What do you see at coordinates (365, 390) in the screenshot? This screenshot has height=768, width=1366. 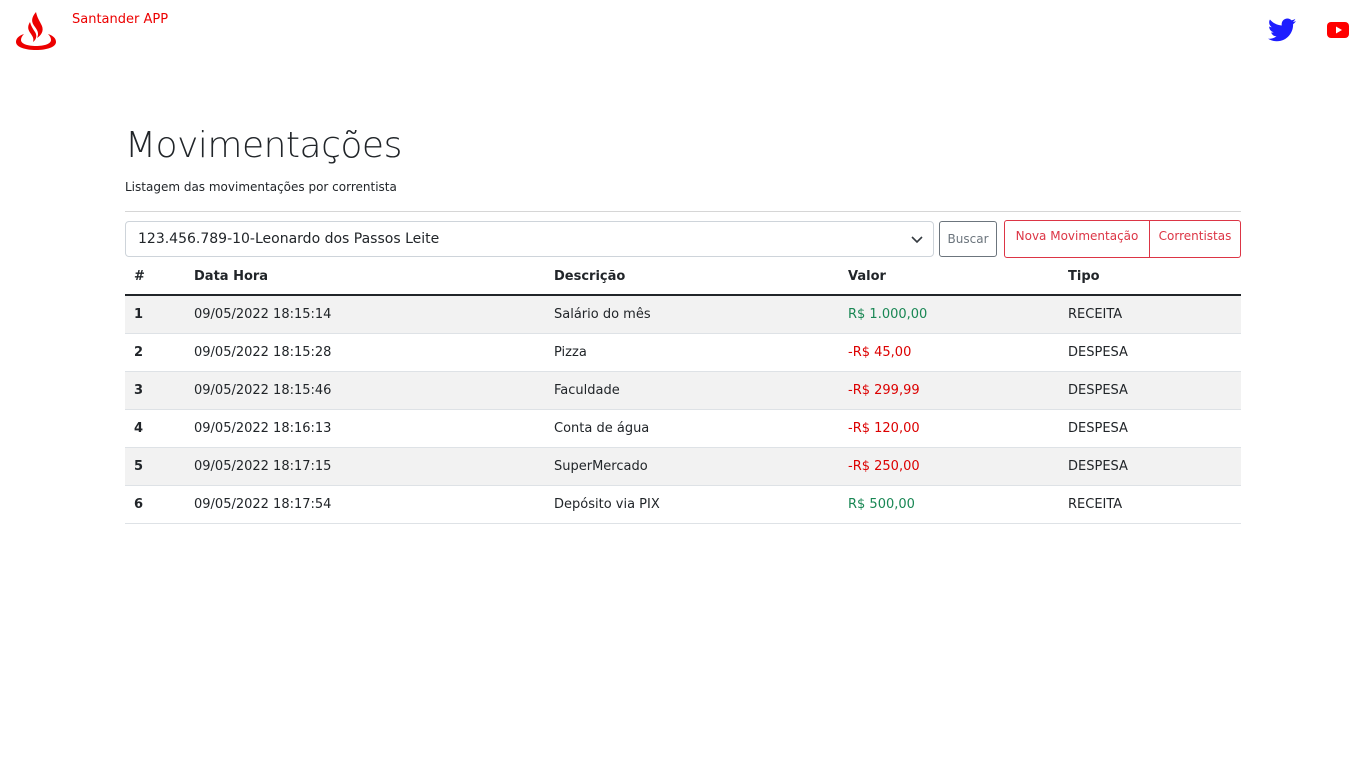 I see `row-datetime: 09/05/2022 18:15:46` at bounding box center [365, 390].